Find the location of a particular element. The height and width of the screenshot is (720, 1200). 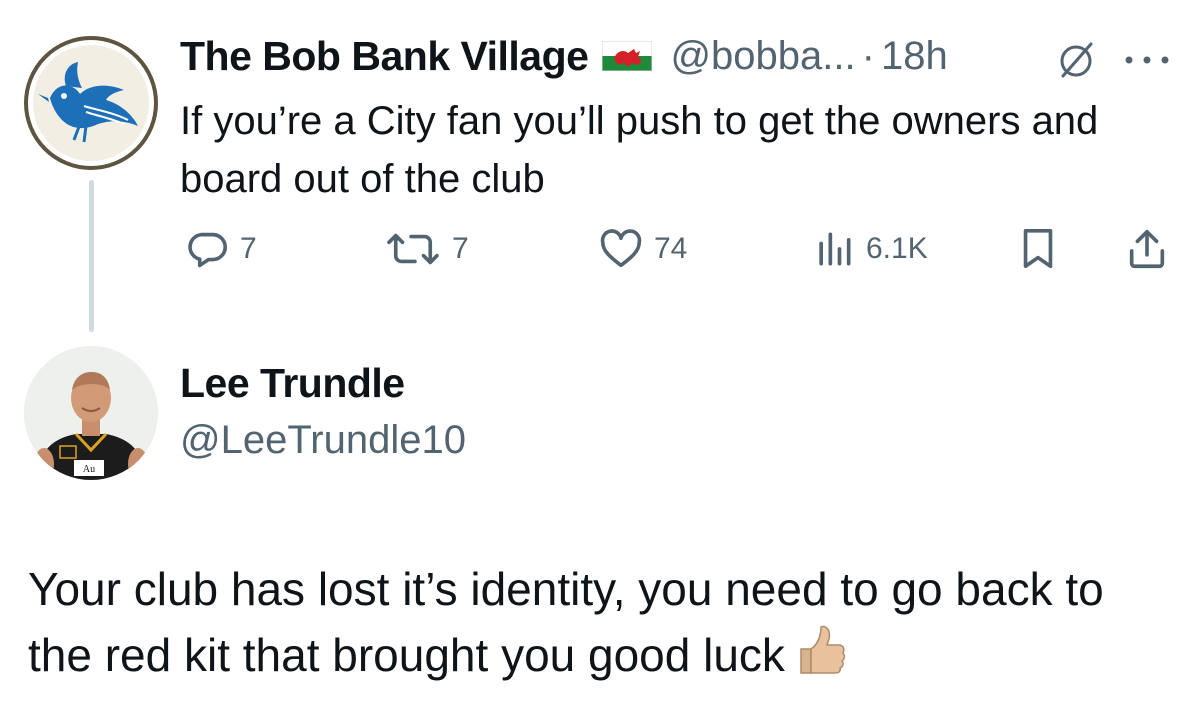

repost-count: 7 is located at coordinates (460, 248).